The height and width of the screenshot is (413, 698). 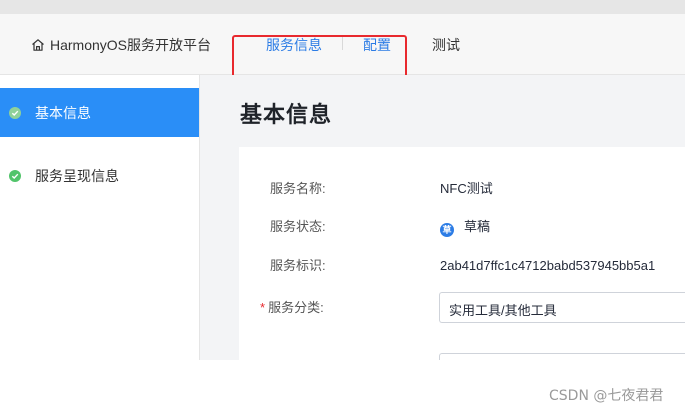 What do you see at coordinates (466, 188) in the screenshot?
I see `service-name-value: NFC测试` at bounding box center [466, 188].